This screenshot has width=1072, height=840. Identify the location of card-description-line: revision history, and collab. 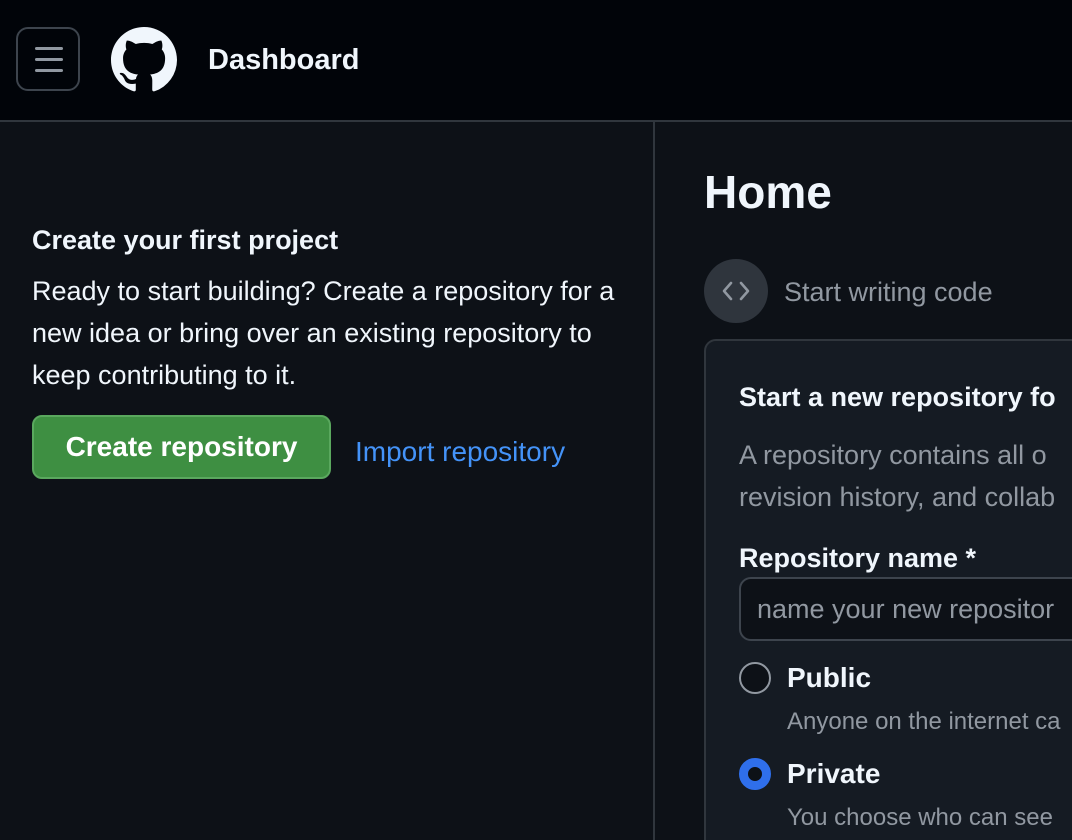
(897, 497).